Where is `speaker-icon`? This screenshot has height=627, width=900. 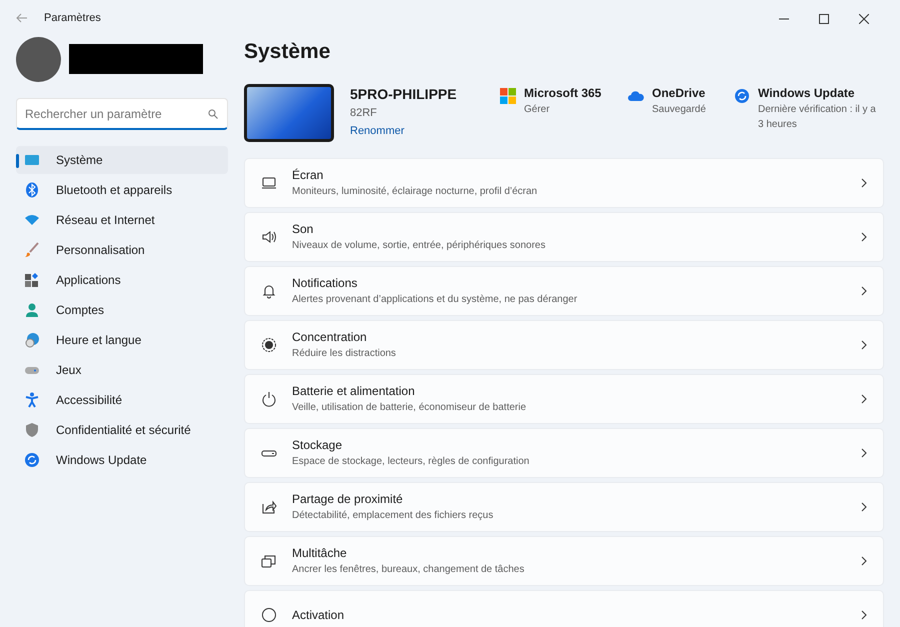 speaker-icon is located at coordinates (269, 236).